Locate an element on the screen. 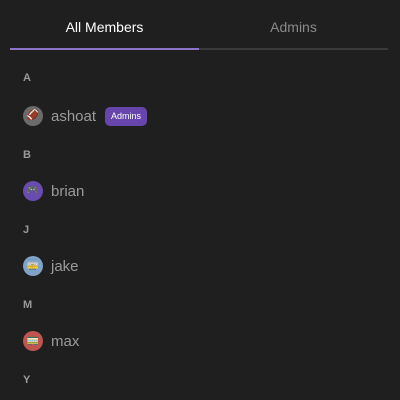 Image resolution: width=400 pixels, height=400 pixels. member-row-jake: 🚋 jake is located at coordinates (51, 266).